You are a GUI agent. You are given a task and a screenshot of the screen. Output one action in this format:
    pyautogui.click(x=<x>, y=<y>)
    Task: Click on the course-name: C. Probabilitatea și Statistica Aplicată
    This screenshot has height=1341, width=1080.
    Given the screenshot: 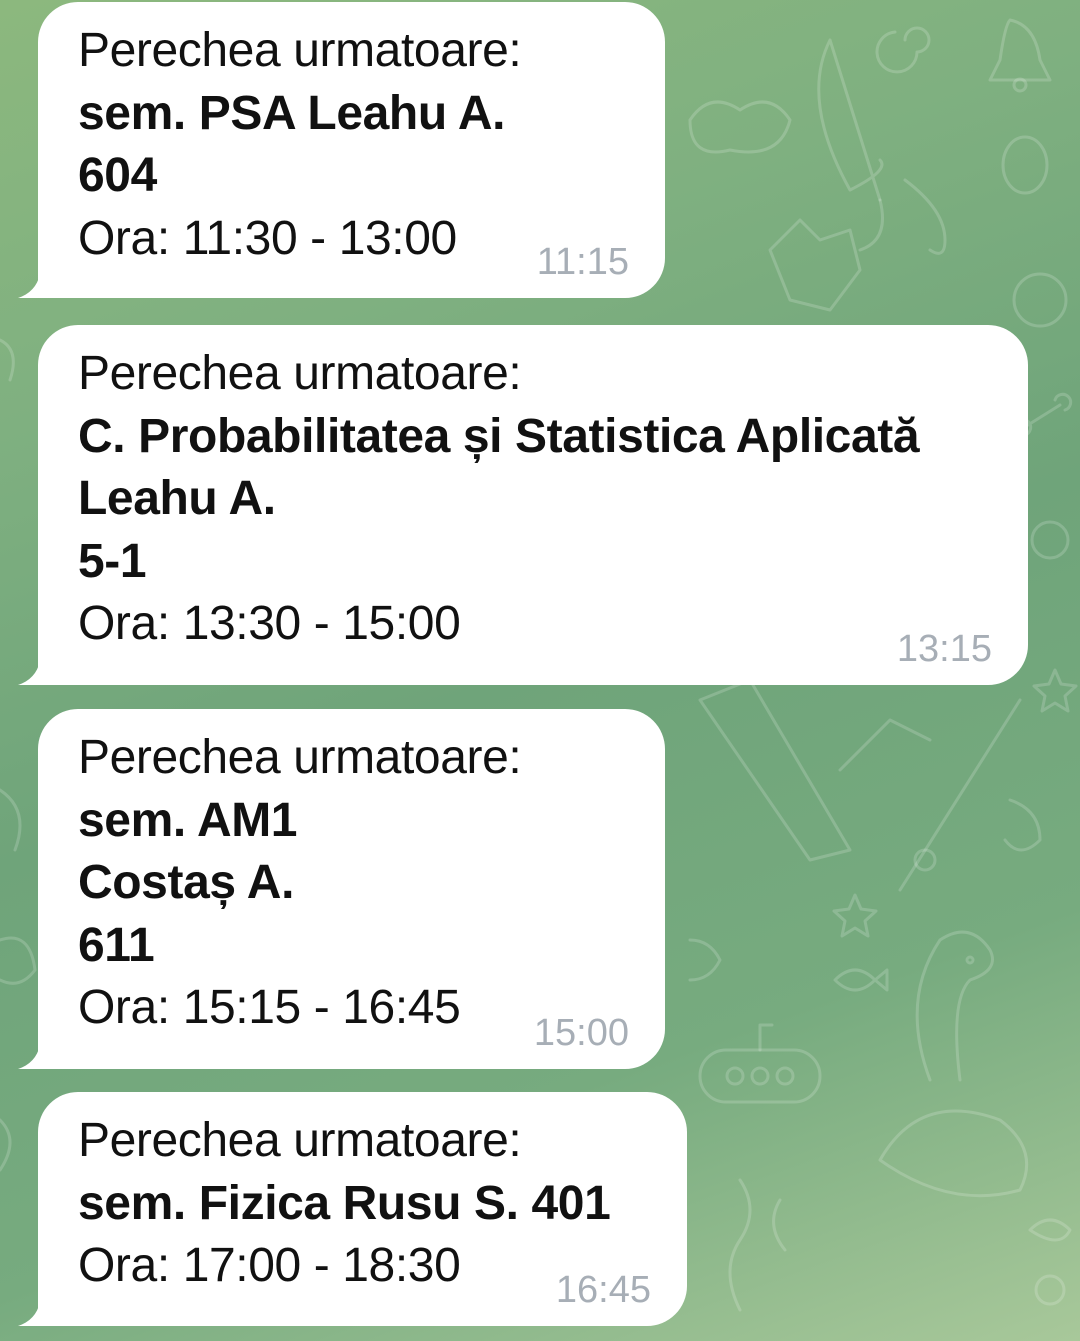 What is the action you would take?
    pyautogui.click(x=499, y=436)
    